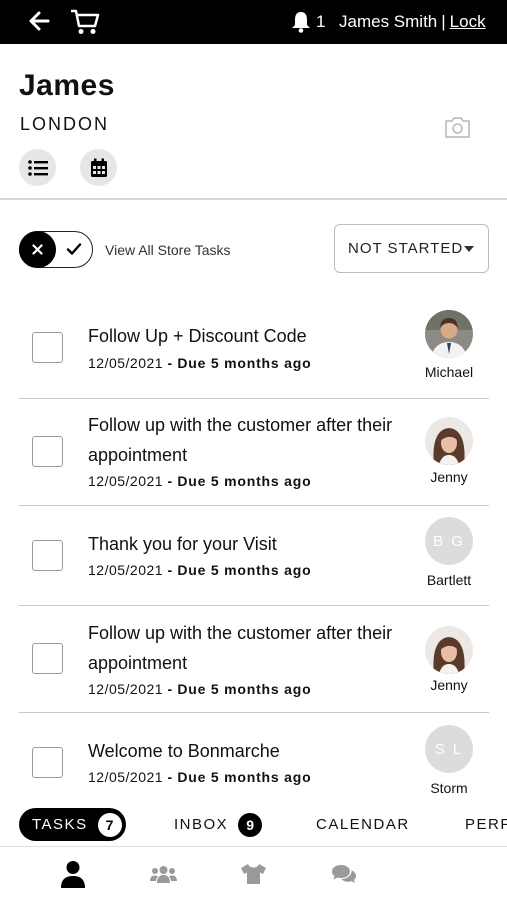  Describe the element at coordinates (39, 21) in the screenshot. I see `back-arrow-icon` at that location.